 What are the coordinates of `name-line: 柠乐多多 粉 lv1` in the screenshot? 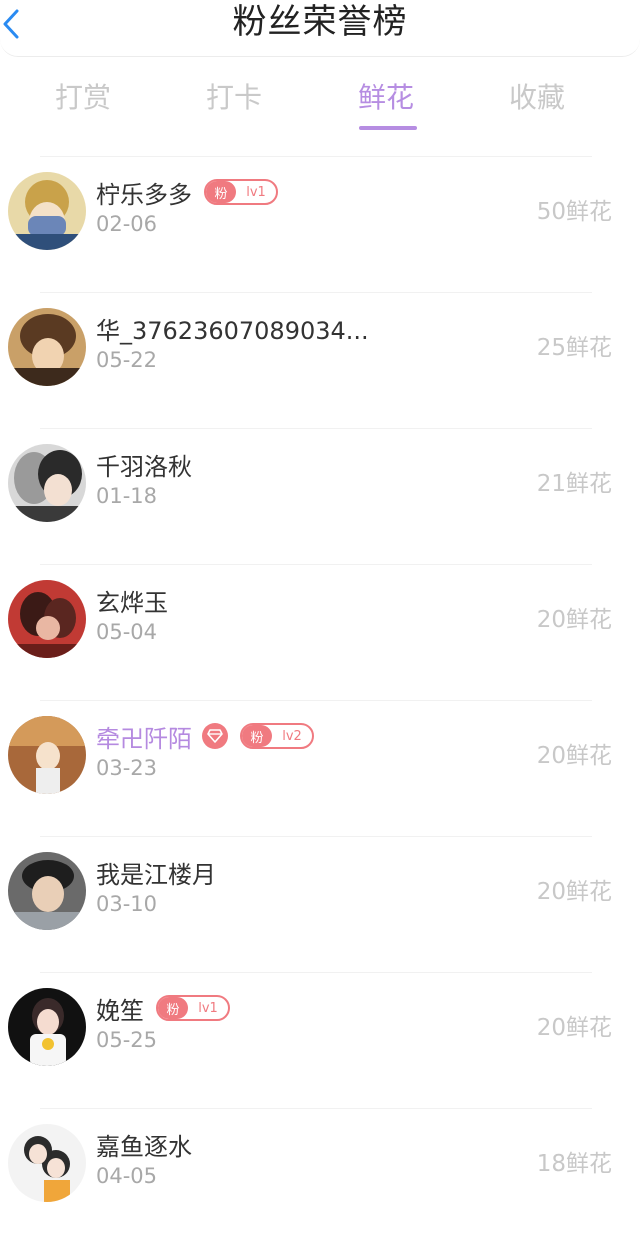 It's located at (187, 192).